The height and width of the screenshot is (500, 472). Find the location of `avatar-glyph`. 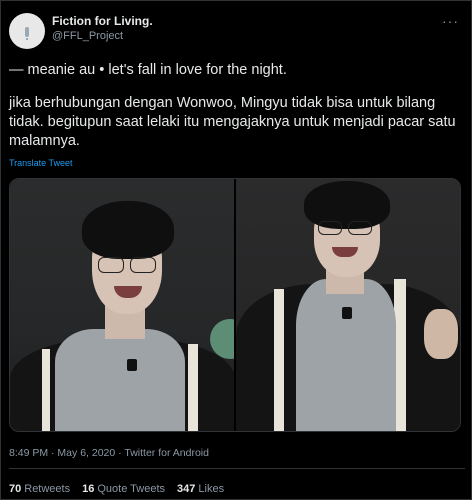

avatar-glyph is located at coordinates (27, 32).